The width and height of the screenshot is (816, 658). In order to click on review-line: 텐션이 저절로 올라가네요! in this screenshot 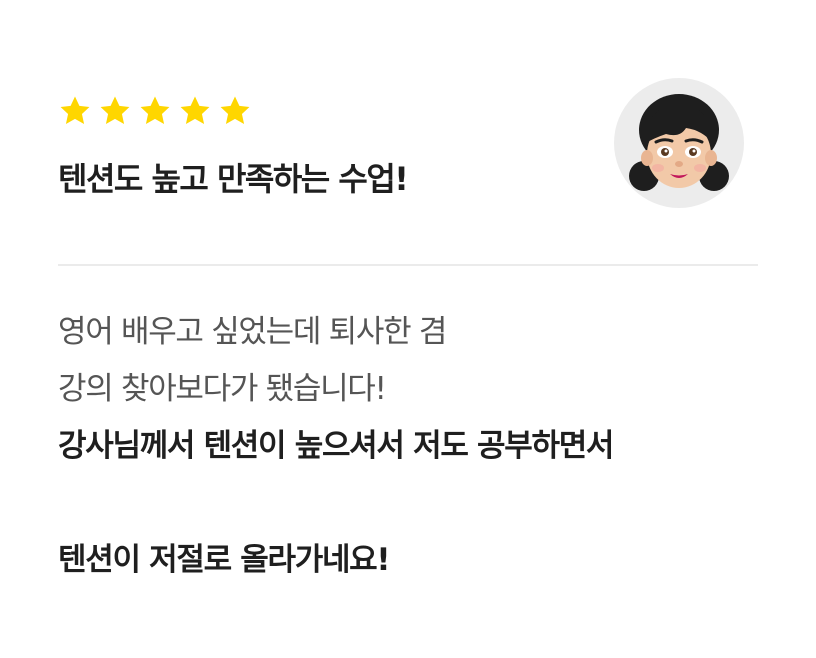, I will do `click(224, 560)`.